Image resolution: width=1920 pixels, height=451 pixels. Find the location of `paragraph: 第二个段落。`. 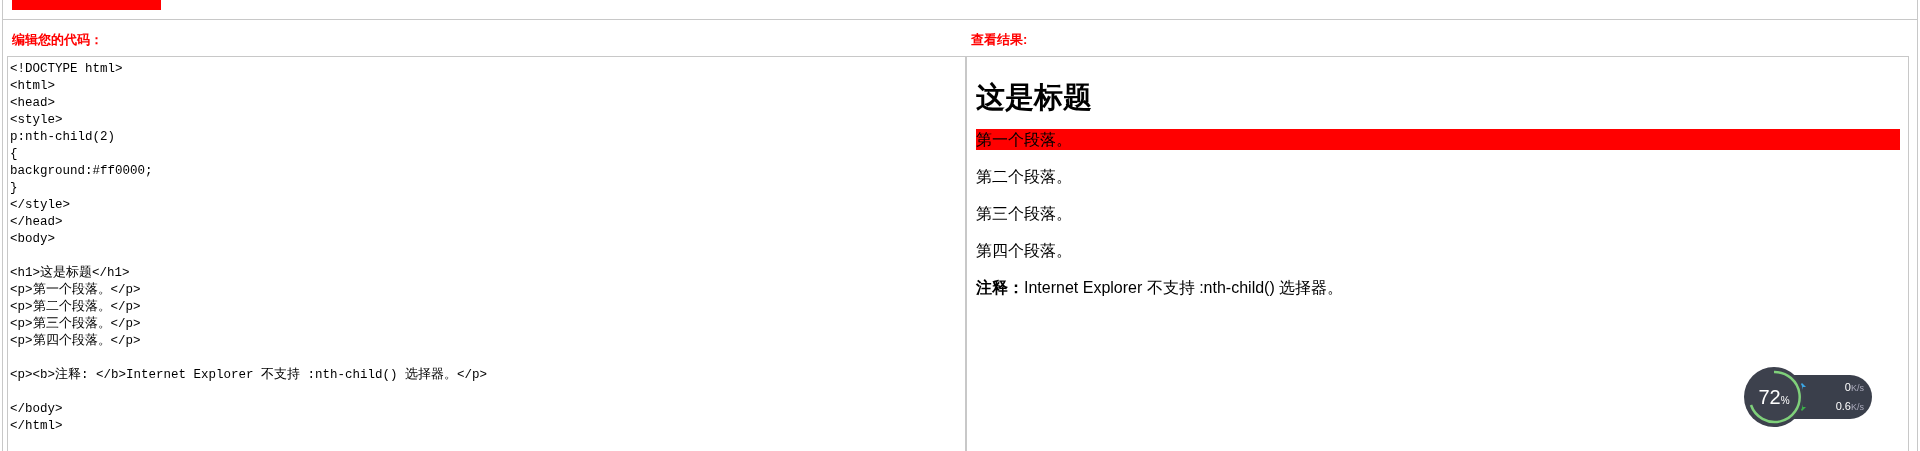

paragraph: 第二个段落。 is located at coordinates (1024, 177).